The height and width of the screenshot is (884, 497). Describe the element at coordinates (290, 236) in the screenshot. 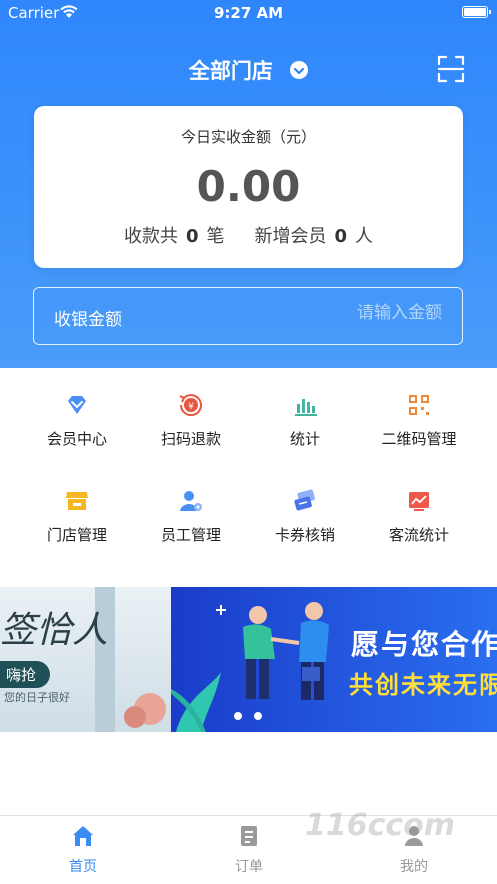

I see `members-prefix: 新增会员` at that location.